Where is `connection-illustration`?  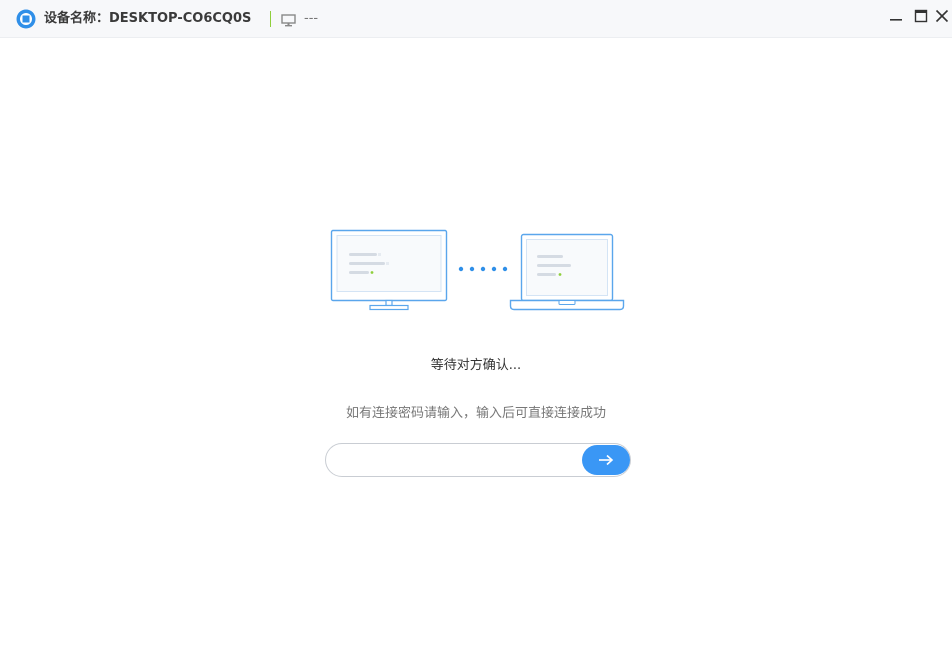
connection-illustration is located at coordinates (478, 271).